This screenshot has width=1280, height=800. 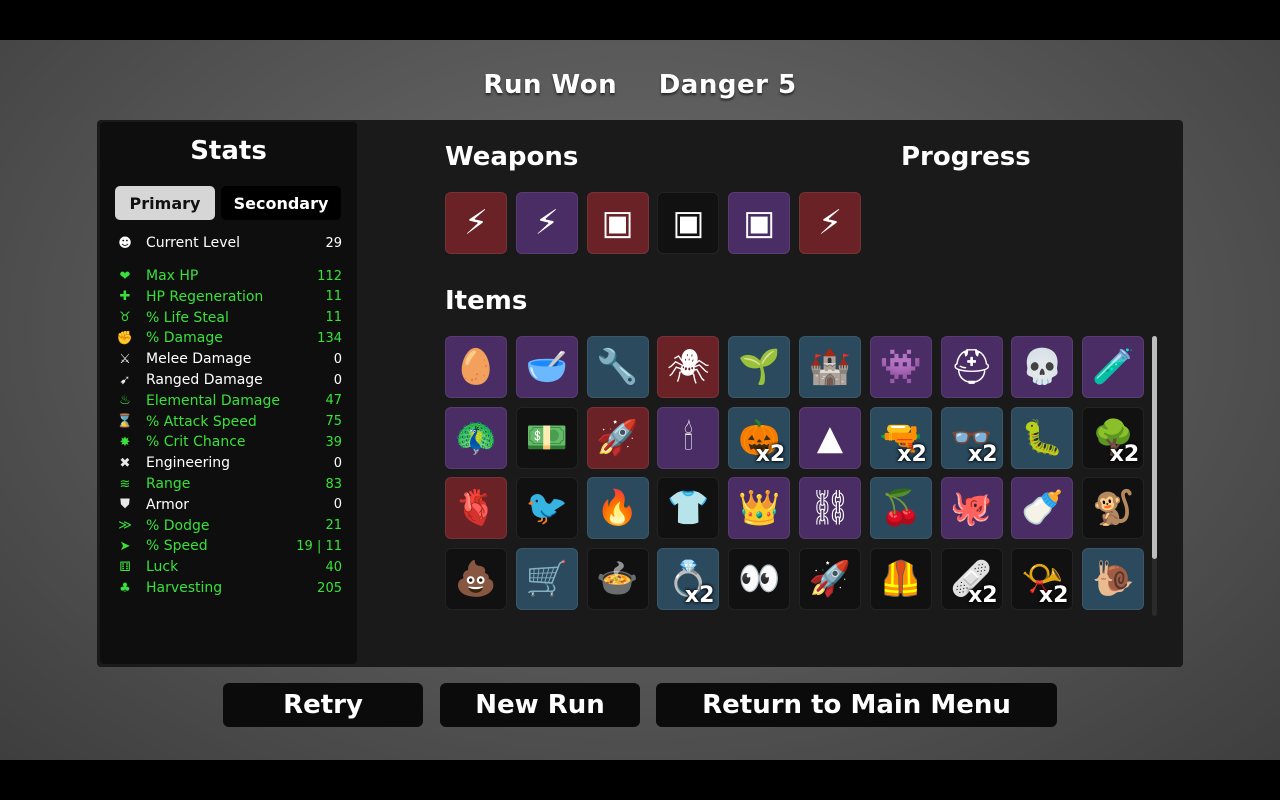 What do you see at coordinates (125, 567) in the screenshot?
I see `dice-icon: ⚅` at bounding box center [125, 567].